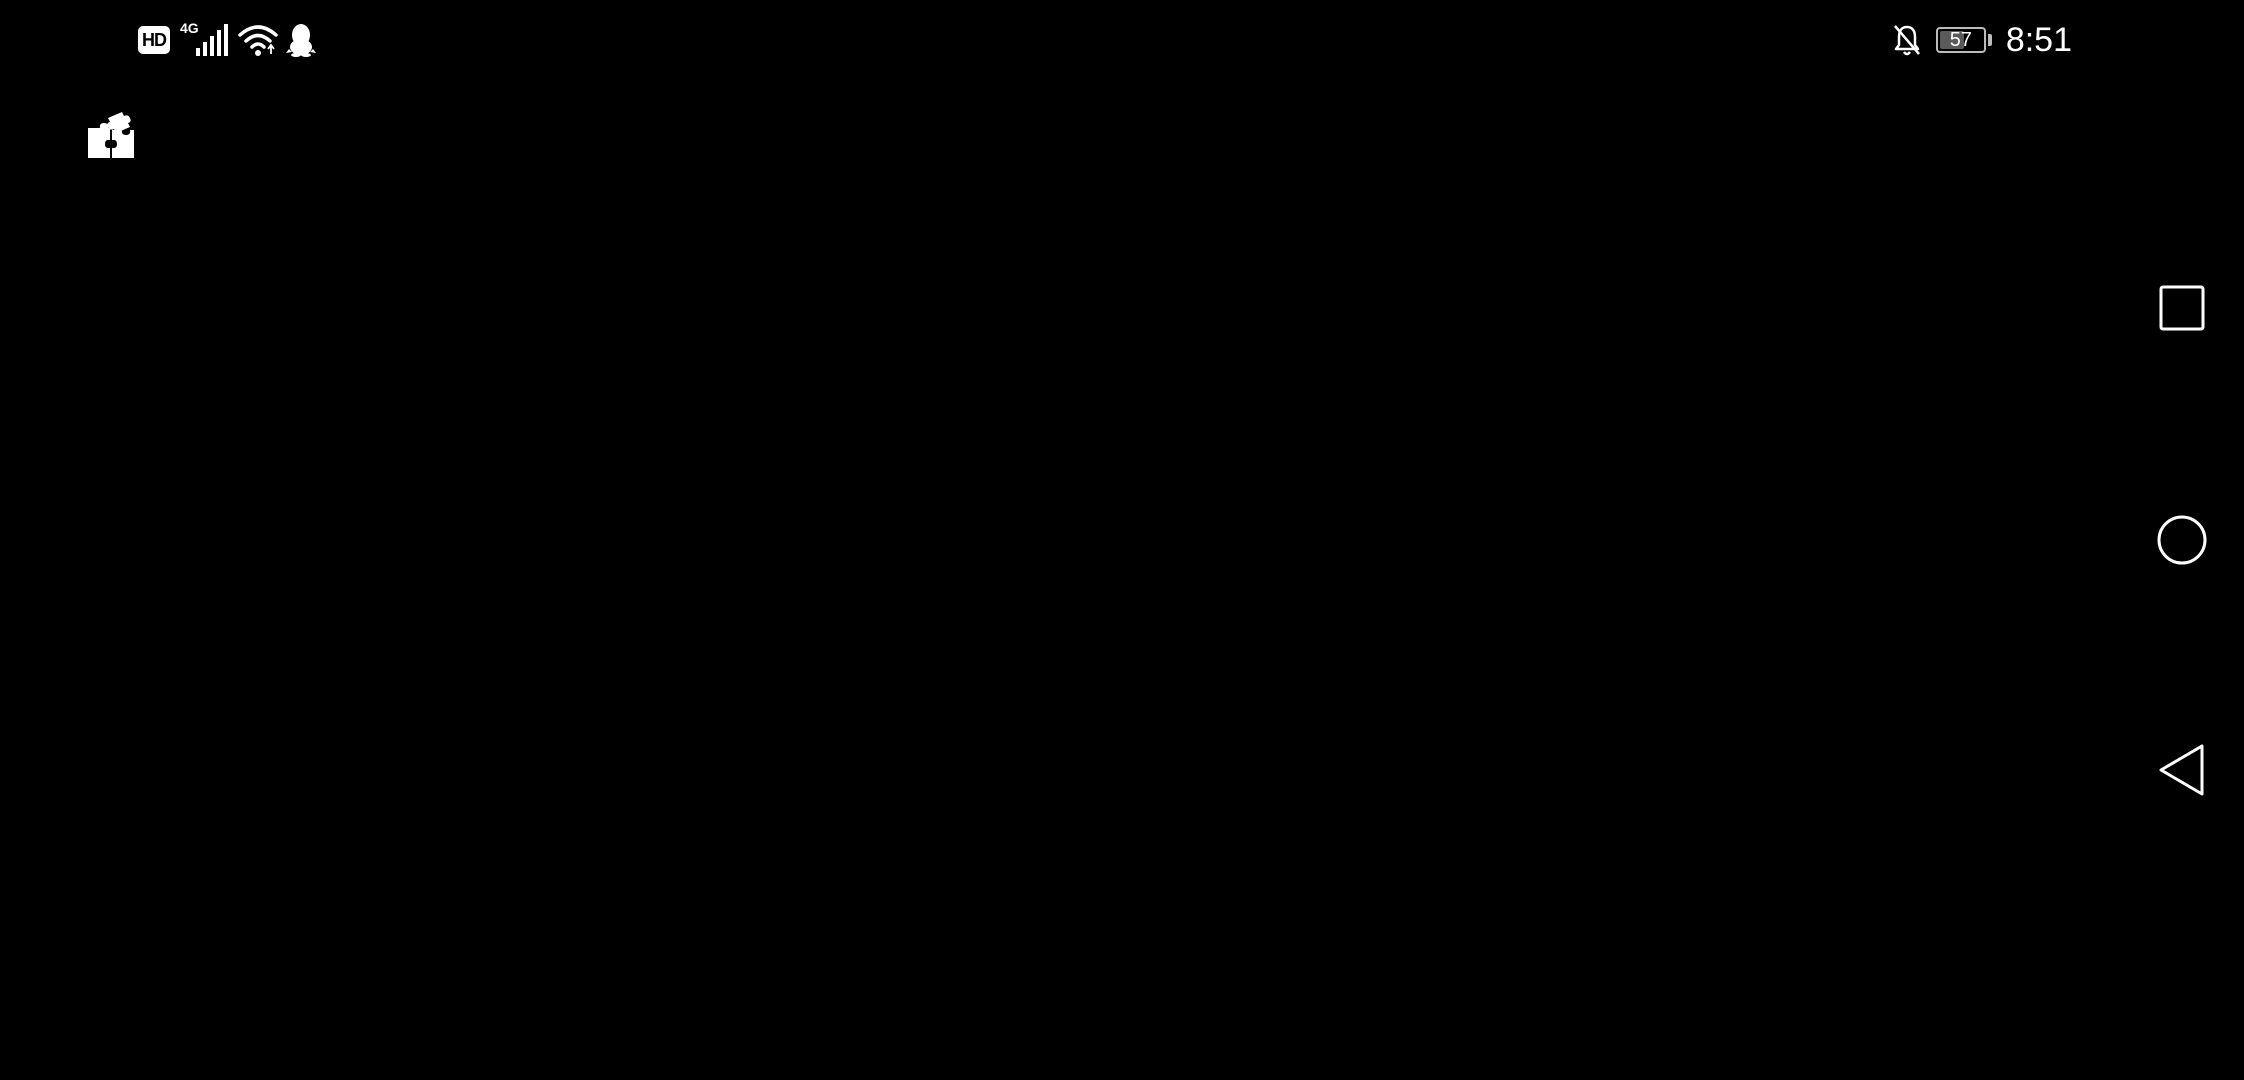 This screenshot has width=2244, height=1080. Describe the element at coordinates (1989, 40) in the screenshot. I see `battery-terminal` at that location.